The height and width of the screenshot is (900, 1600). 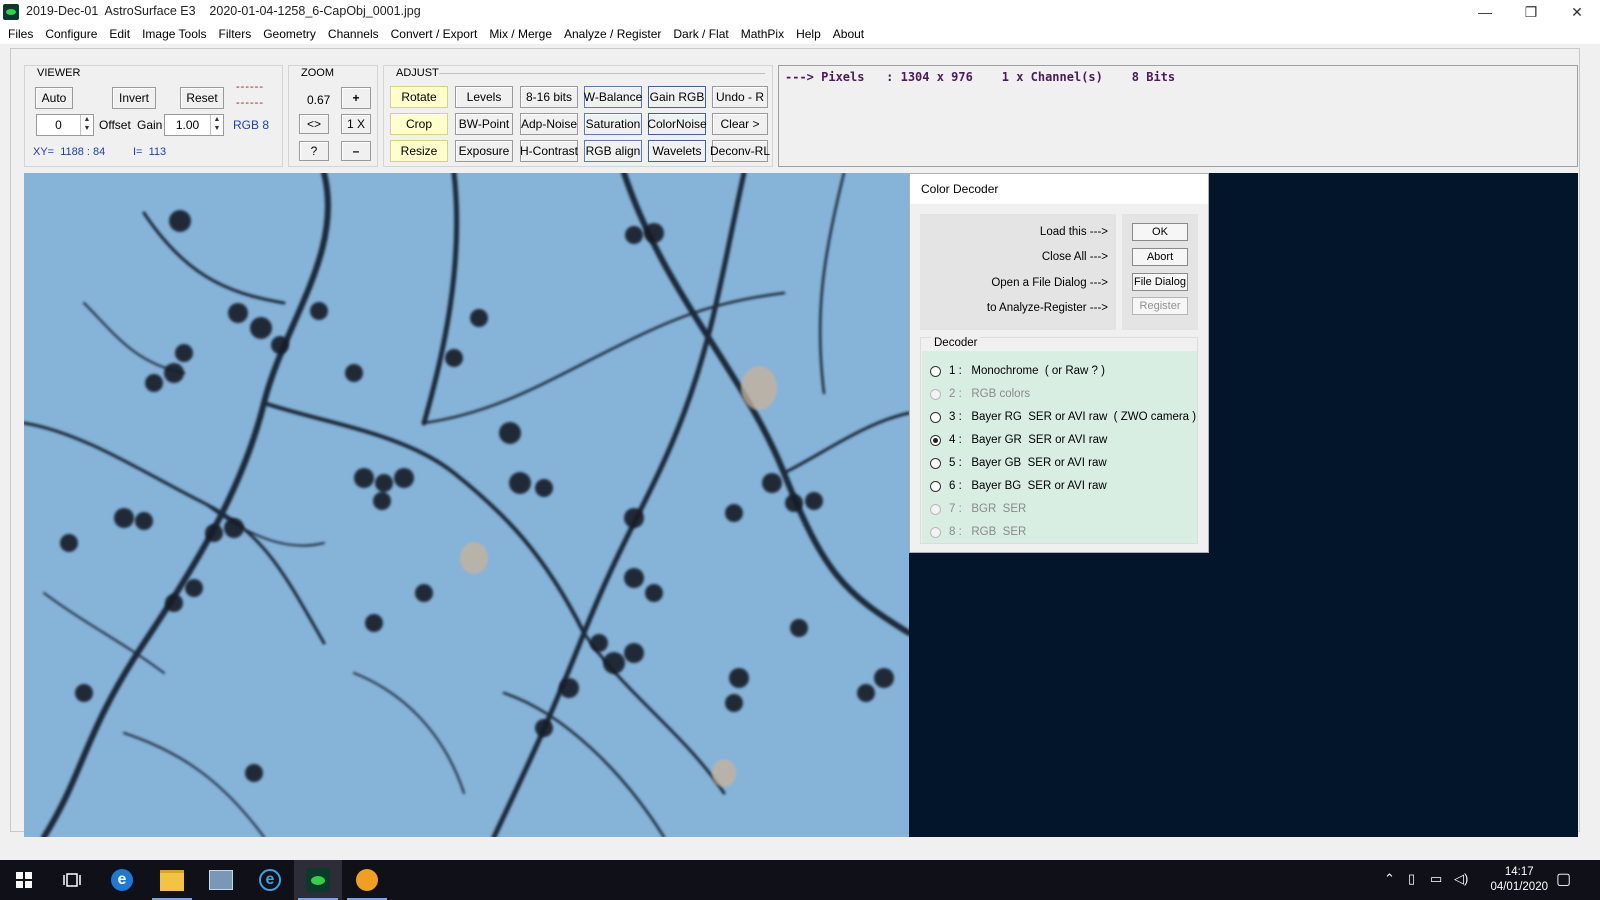 I want to click on gain-value: 1.00, so click(x=187, y=125).